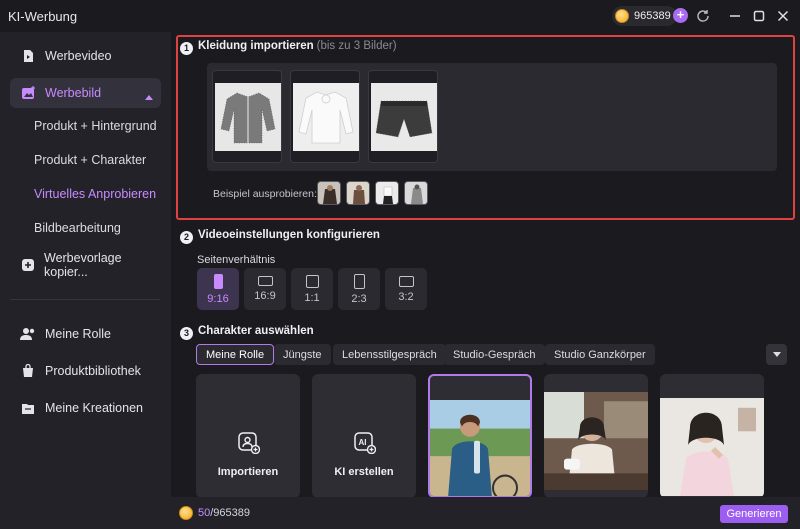  What do you see at coordinates (600, 354) in the screenshot?
I see `tab-studio-ganzkoerper: Studio Ganzkörper` at bounding box center [600, 354].